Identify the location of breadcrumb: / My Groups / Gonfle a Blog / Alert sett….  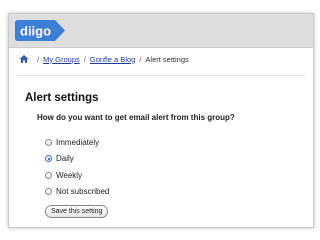
(104, 59).